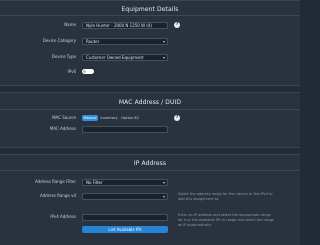 The width and height of the screenshot is (320, 245). Describe the element at coordinates (109, 118) in the screenshot. I see `mac-source-option-inventory: Inventory` at that location.